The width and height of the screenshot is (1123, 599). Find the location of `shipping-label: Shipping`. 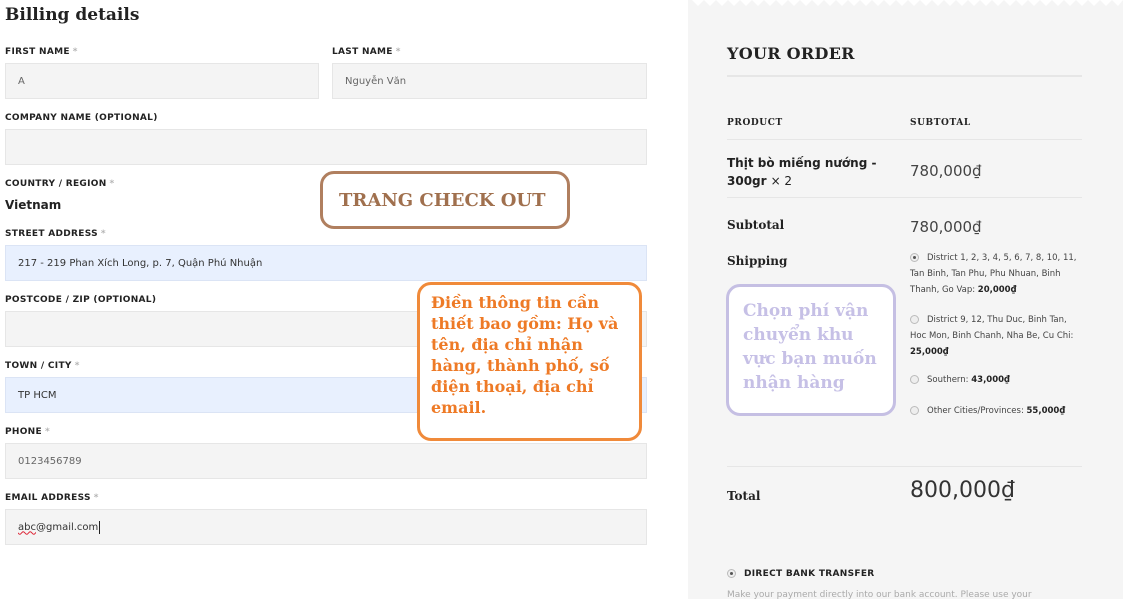

shipping-label: Shipping is located at coordinates (757, 261).